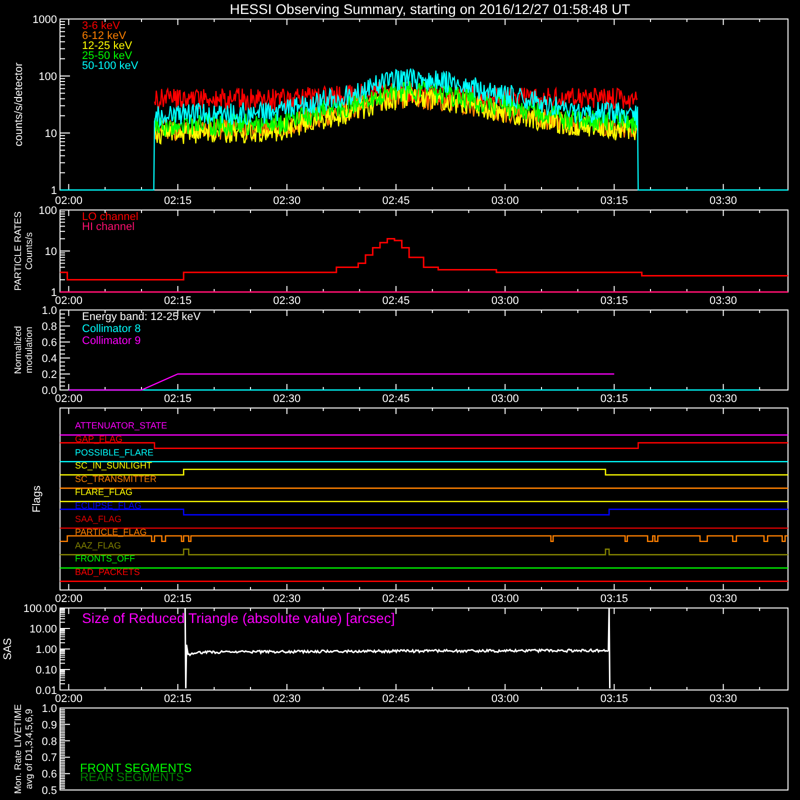 Image resolution: width=800 pixels, height=800 pixels. Describe the element at coordinates (49, 758) in the screenshot. I see `axis-tick-label: 0.7` at that location.